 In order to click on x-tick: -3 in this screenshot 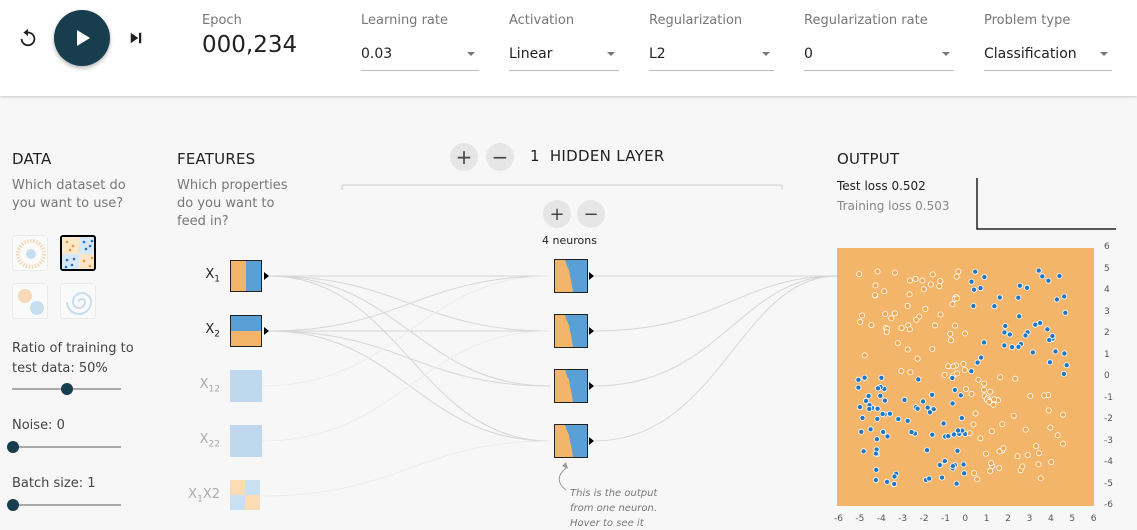, I will do `click(903, 519)`.